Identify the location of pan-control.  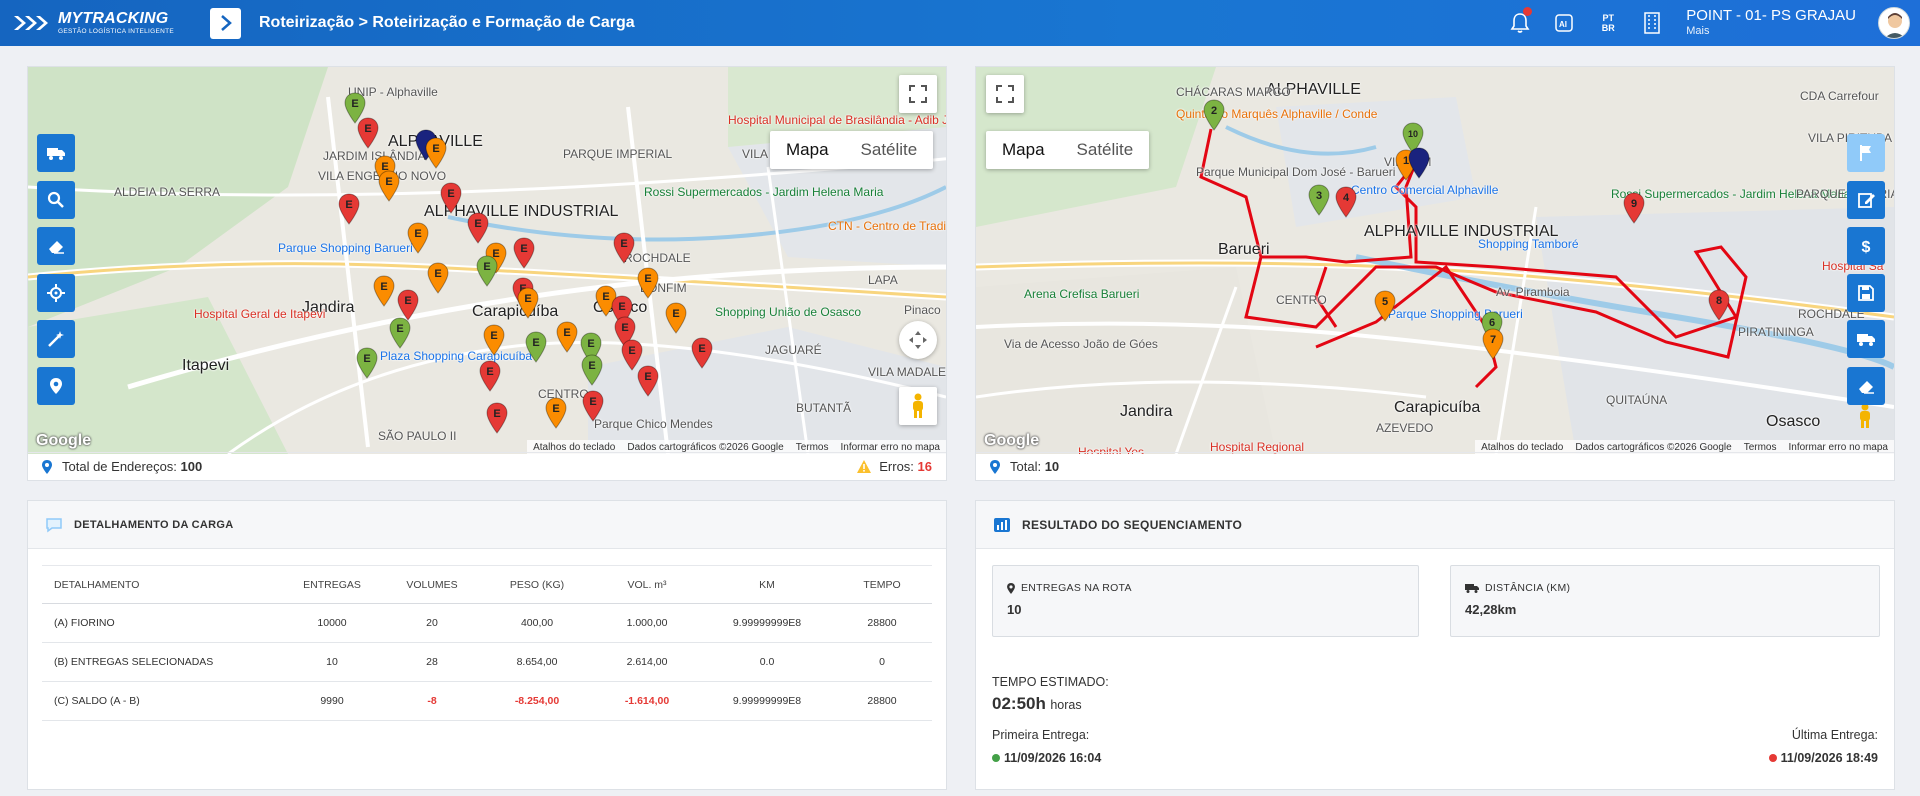
(918, 340).